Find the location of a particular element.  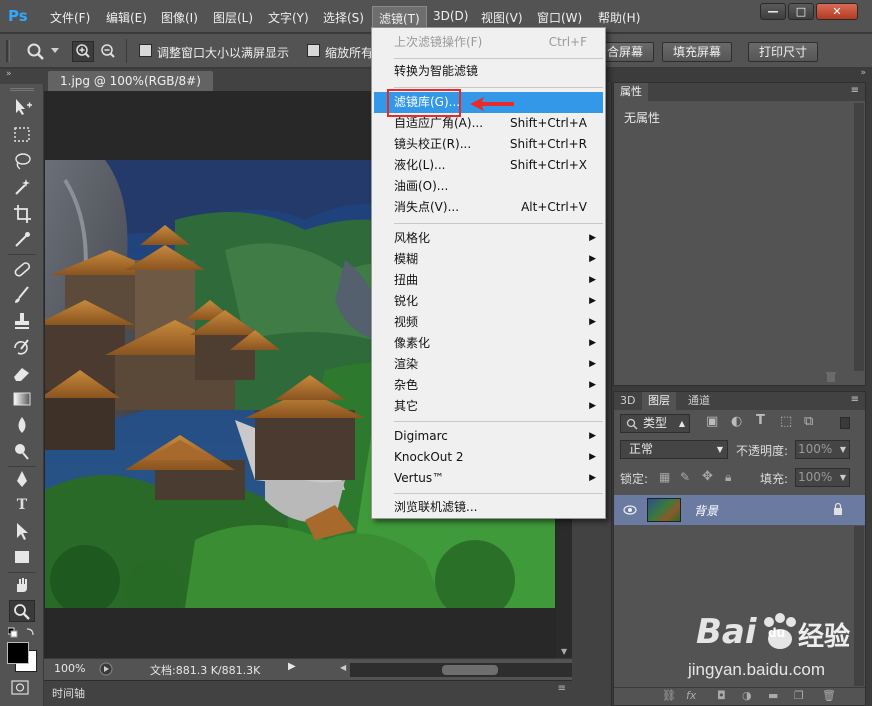

opacity-input: 100% ▼ is located at coordinates (822, 449).